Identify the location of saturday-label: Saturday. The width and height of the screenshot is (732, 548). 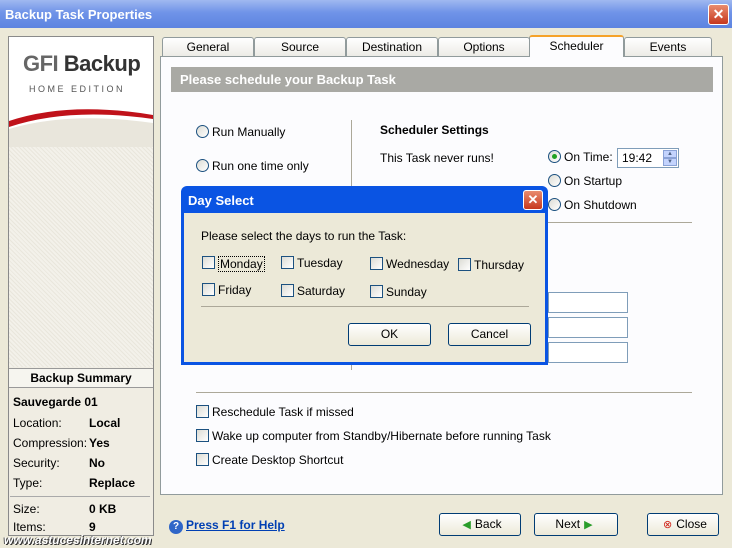
(321, 291).